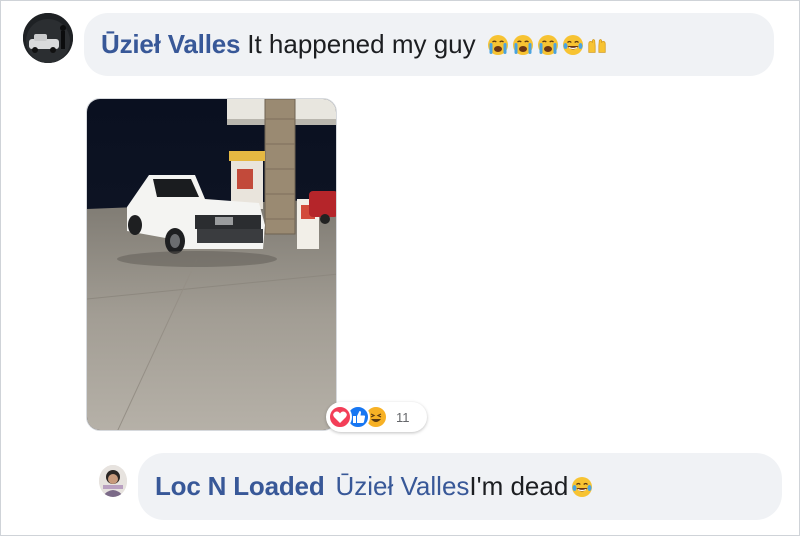 This screenshot has width=800, height=536. I want to click on comment-emojis, so click(547, 45).